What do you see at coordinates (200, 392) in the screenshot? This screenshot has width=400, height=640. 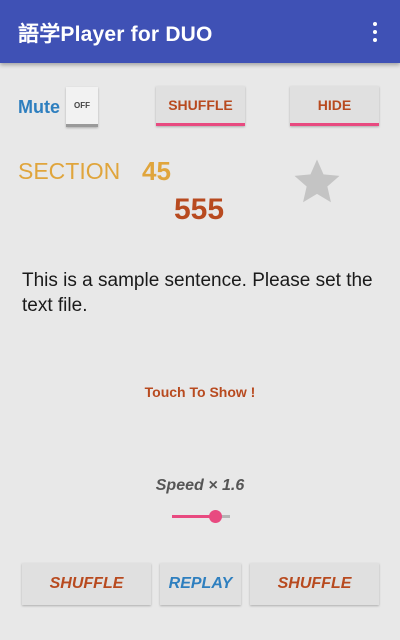 I see `touch-to-show-prompt: Touch To Show !` at bounding box center [200, 392].